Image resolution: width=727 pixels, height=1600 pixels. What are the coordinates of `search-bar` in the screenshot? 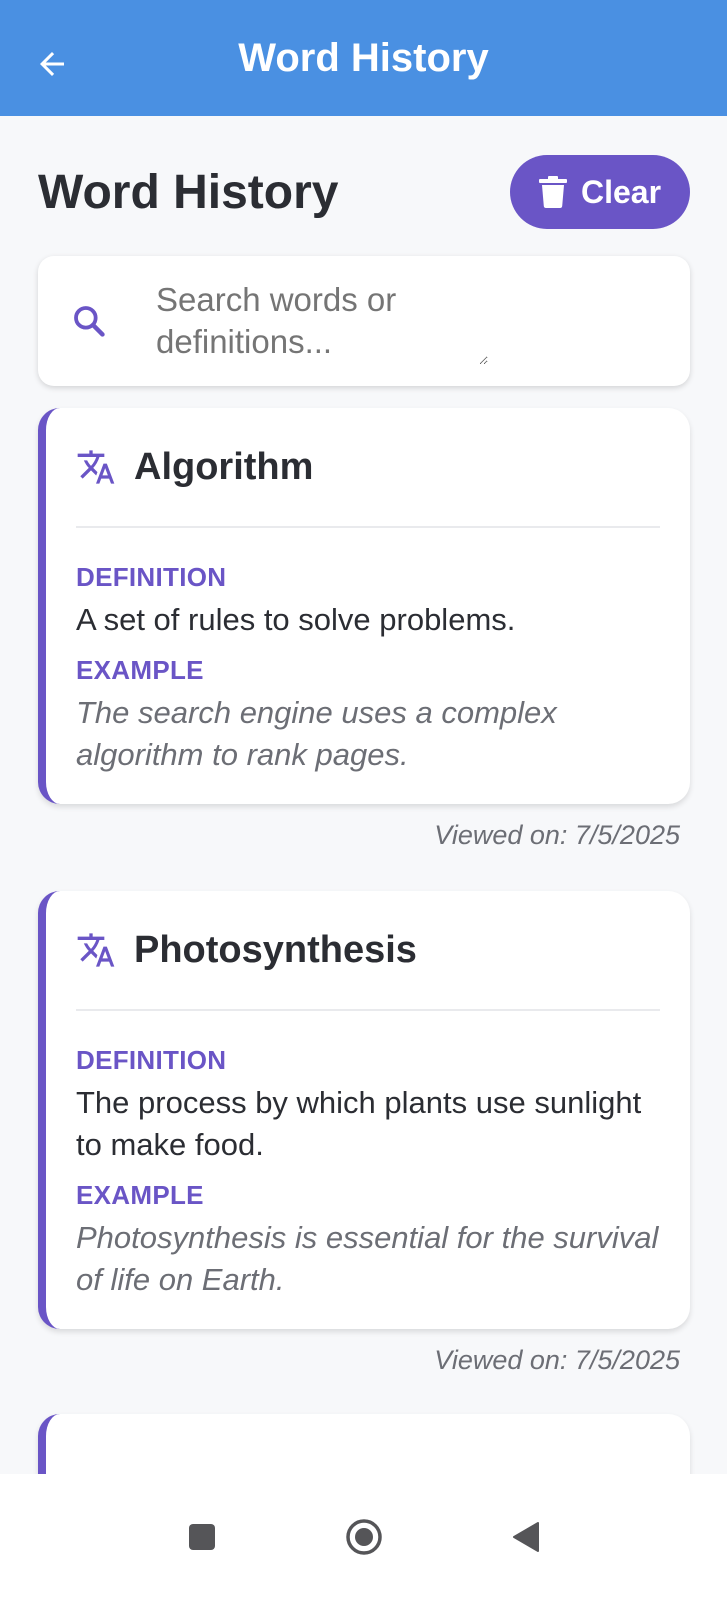 It's located at (364, 321).